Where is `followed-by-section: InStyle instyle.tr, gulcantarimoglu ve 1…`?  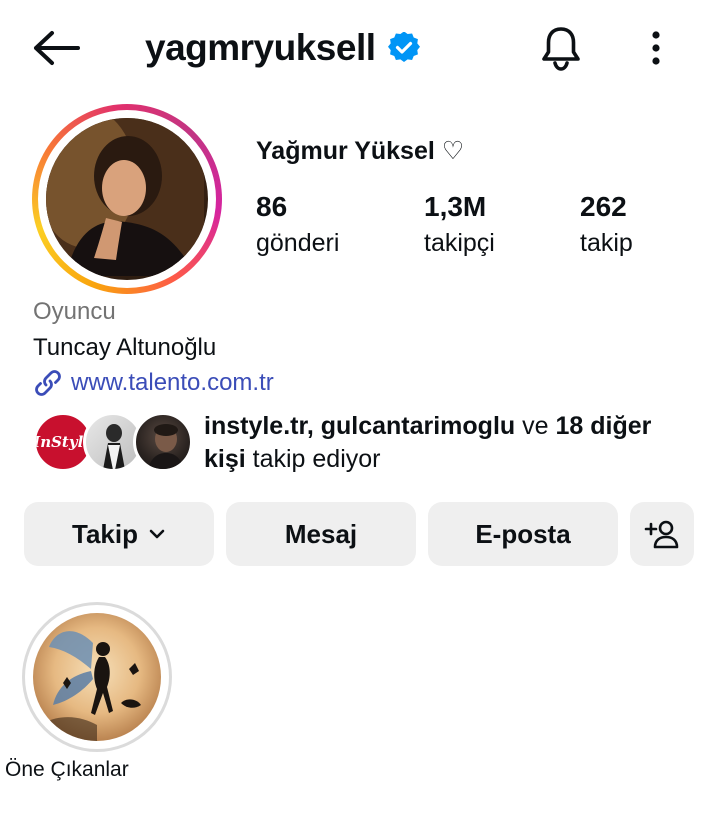
followed-by-section: InStyle instyle.tr, gulcantarimoglu ve 1… is located at coordinates (363, 443).